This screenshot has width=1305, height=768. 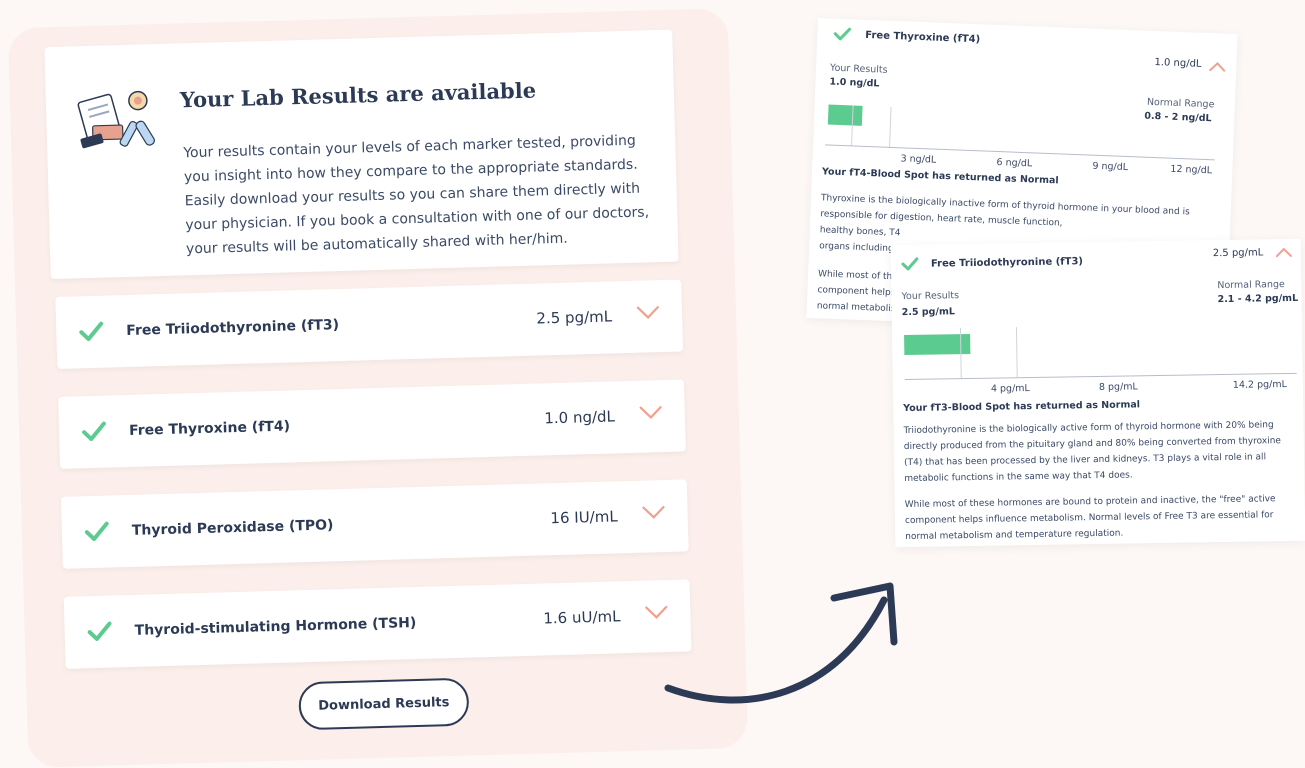 What do you see at coordinates (1110, 167) in the screenshot?
I see `axis-tick: 9 ng/dL` at bounding box center [1110, 167].